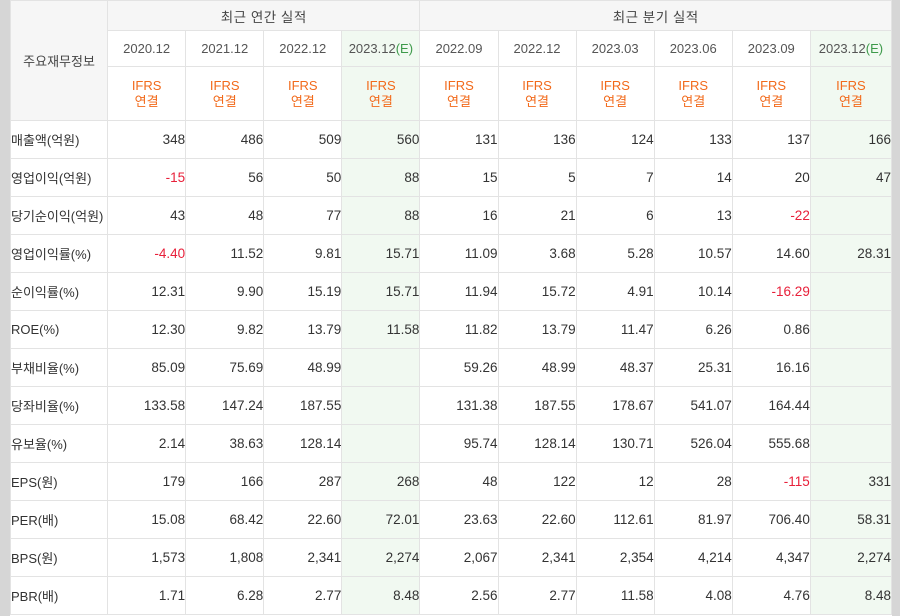 The image size is (900, 616). I want to click on value-cell: -4.40, so click(147, 253).